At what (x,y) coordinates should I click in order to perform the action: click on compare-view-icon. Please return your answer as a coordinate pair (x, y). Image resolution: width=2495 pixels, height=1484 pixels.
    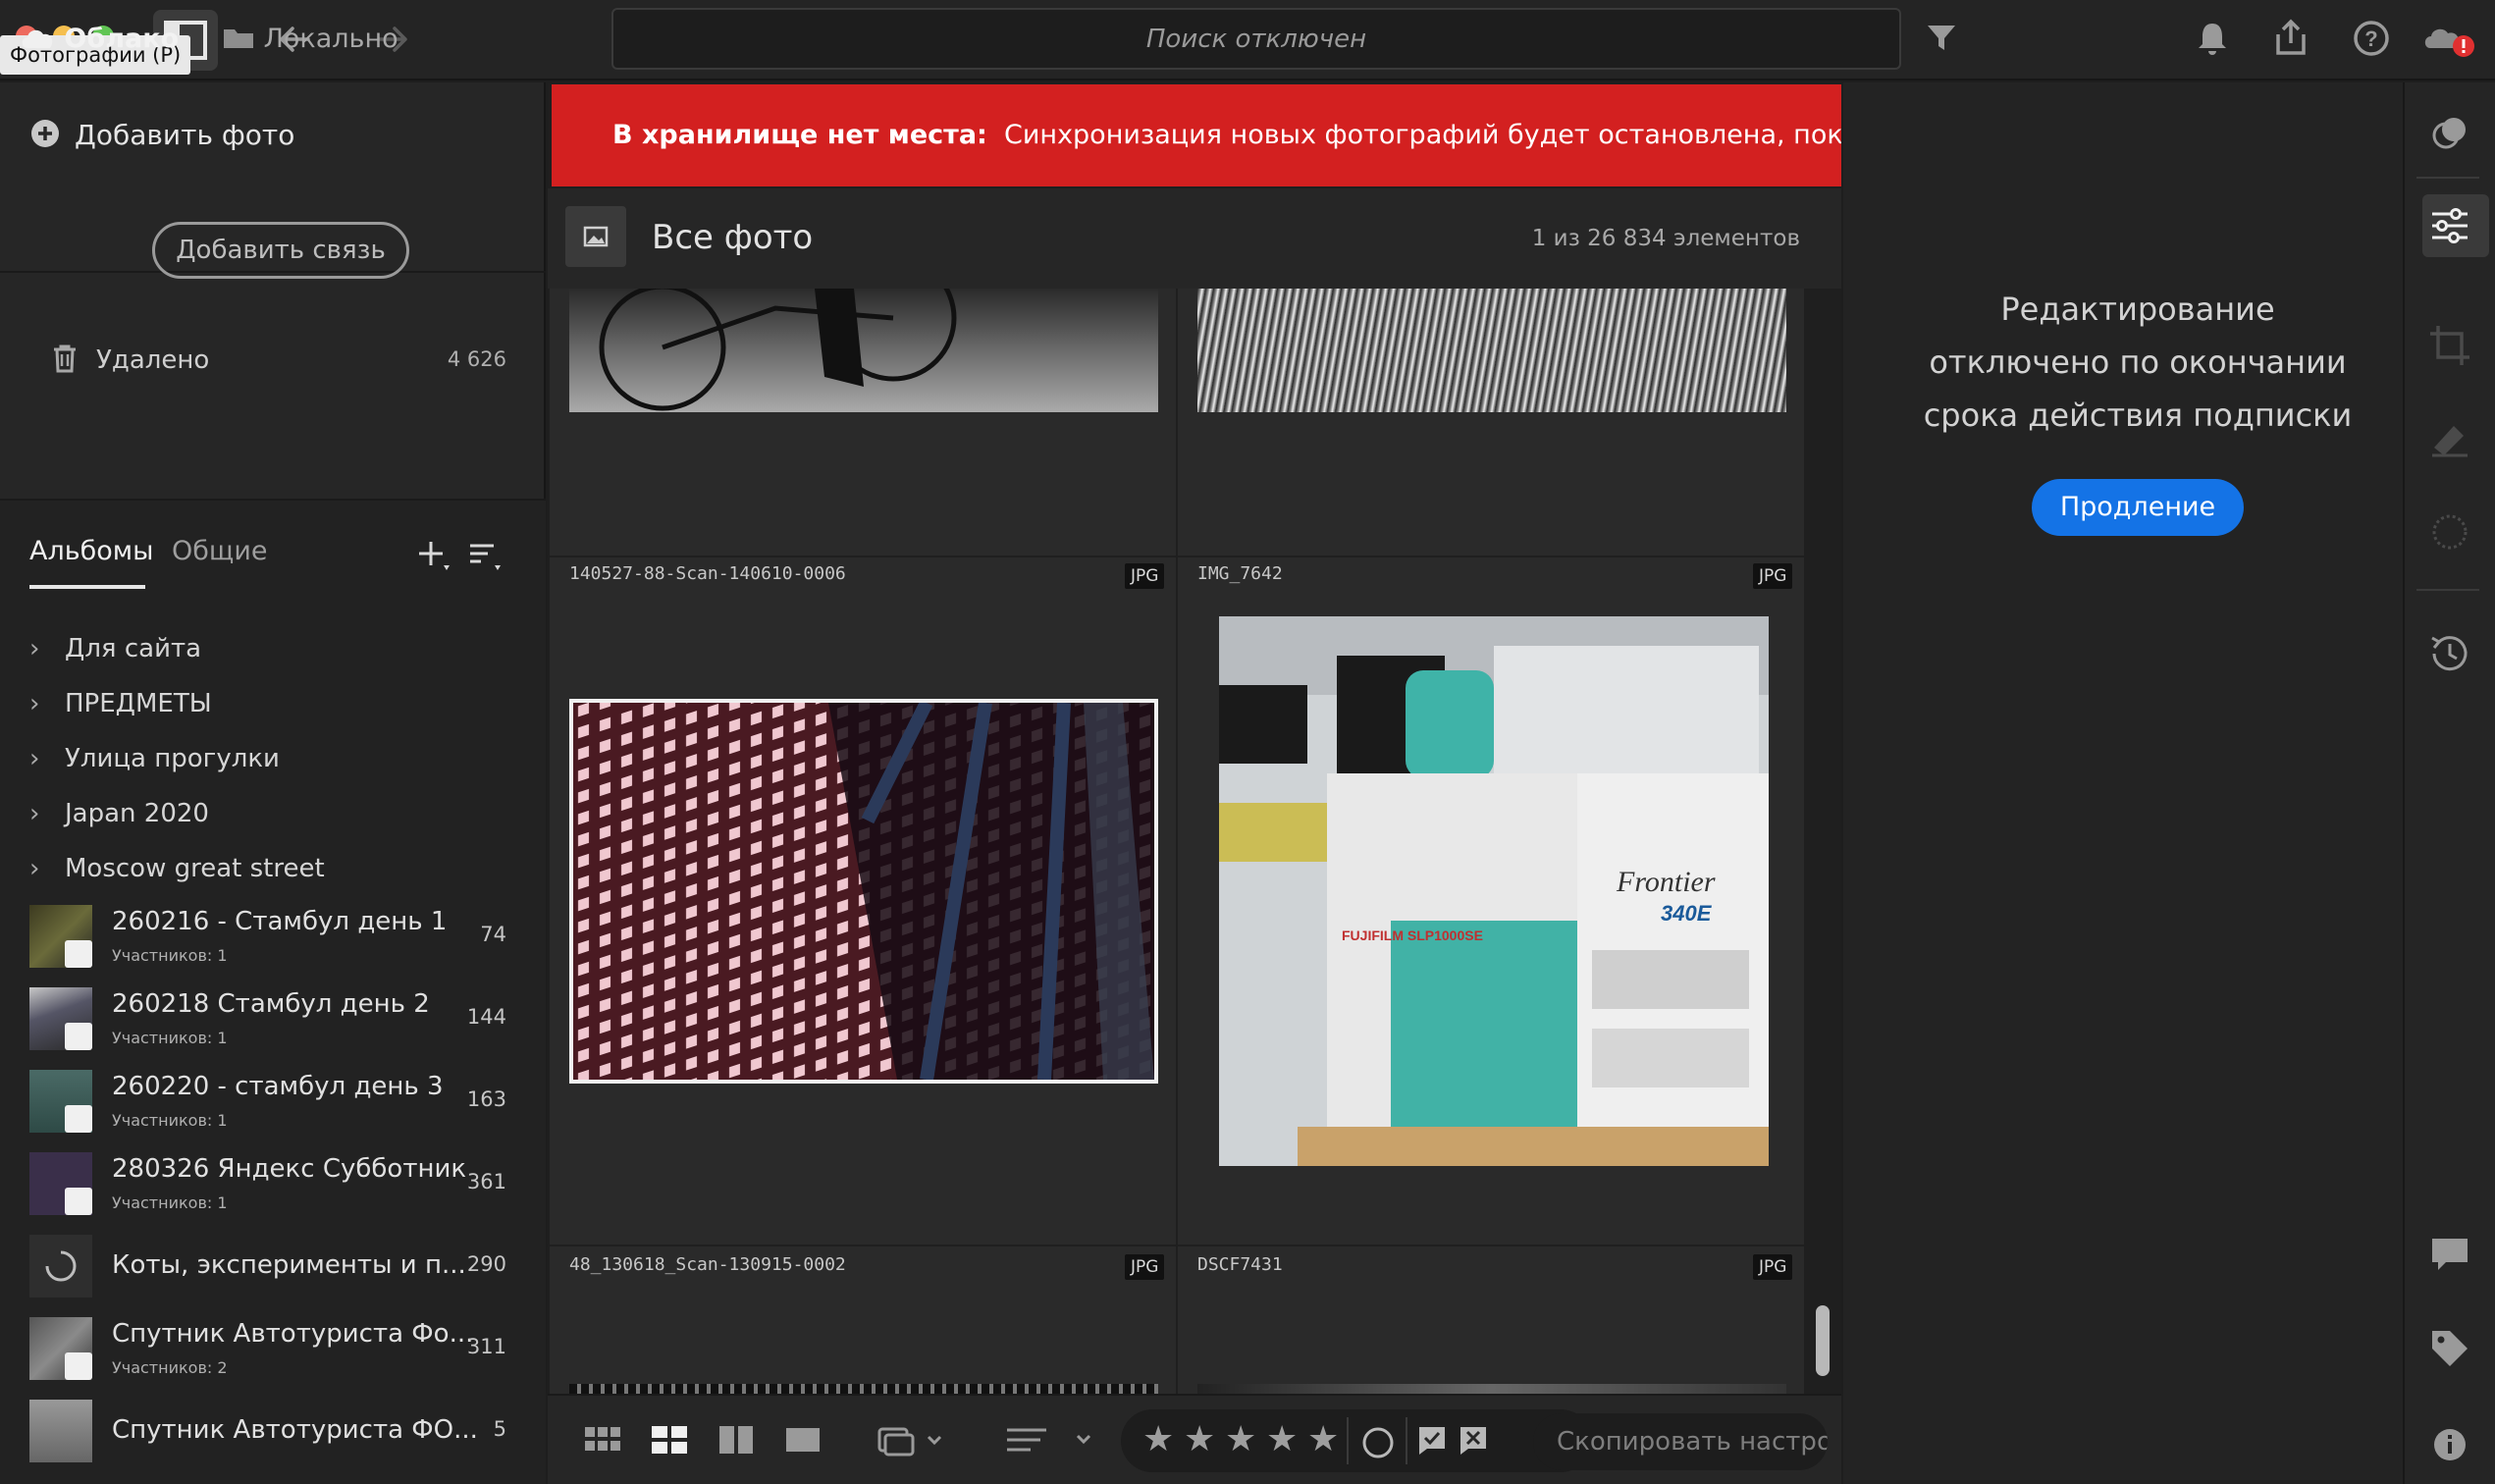
    Looking at the image, I should click on (736, 1440).